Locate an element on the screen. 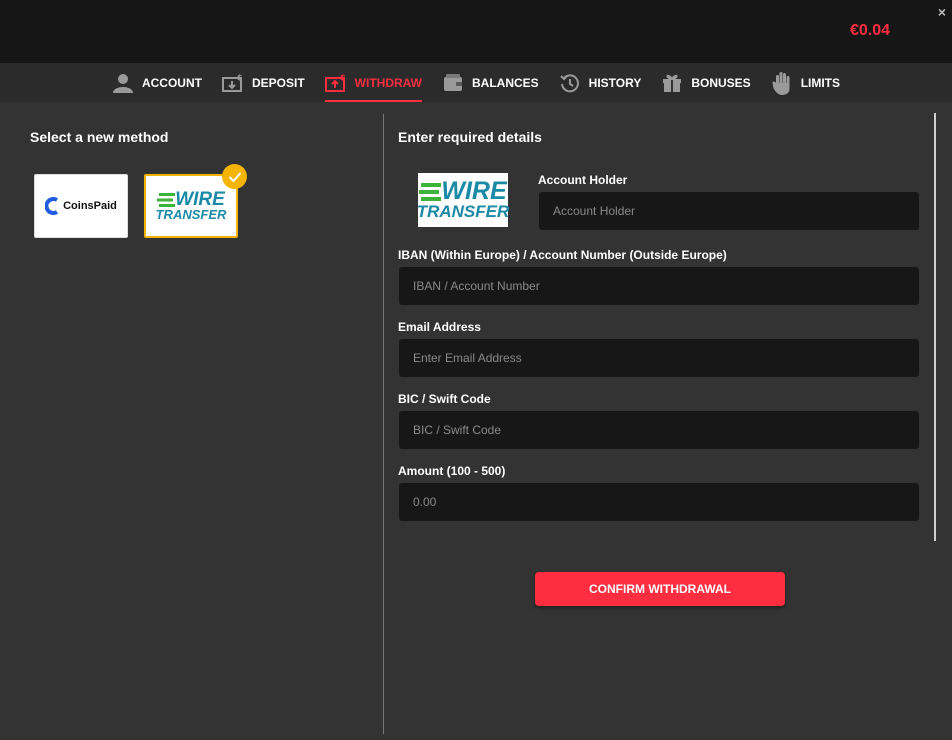 Image resolution: width=952 pixels, height=740 pixels. withdraw-icon: $ is located at coordinates (335, 83).